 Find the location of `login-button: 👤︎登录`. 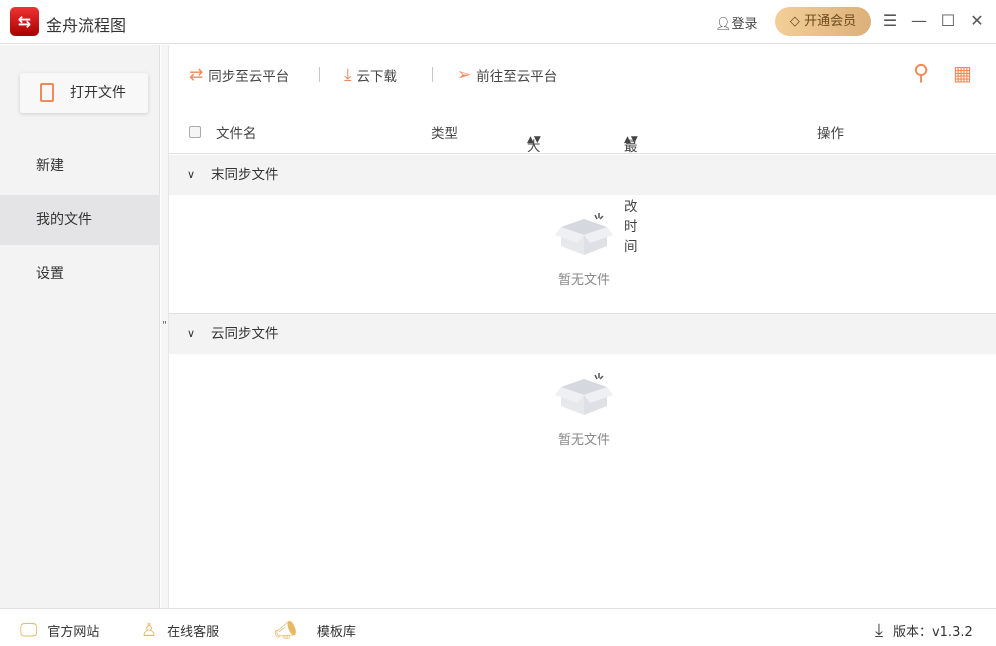

login-button: 👤︎登录 is located at coordinates (736, 22).